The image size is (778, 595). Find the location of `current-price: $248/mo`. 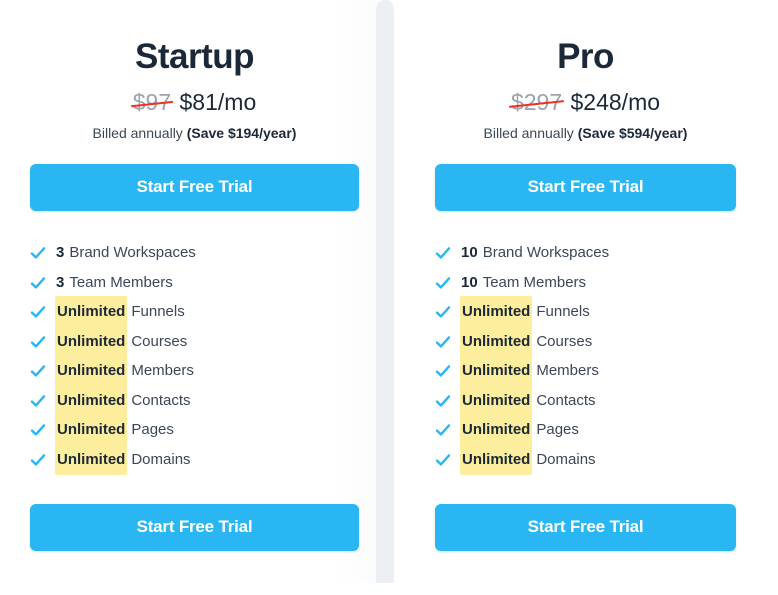

current-price: $248/mo is located at coordinates (615, 102).